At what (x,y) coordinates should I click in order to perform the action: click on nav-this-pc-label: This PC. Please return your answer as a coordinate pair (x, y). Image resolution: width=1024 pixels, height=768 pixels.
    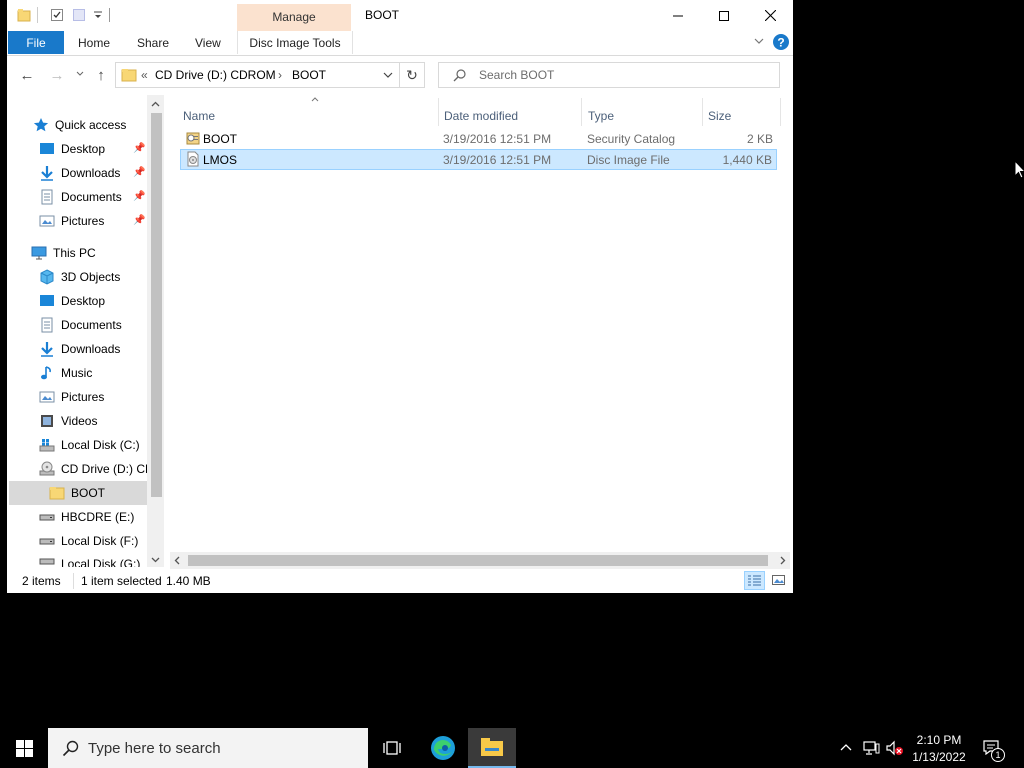
    Looking at the image, I should click on (74, 253).